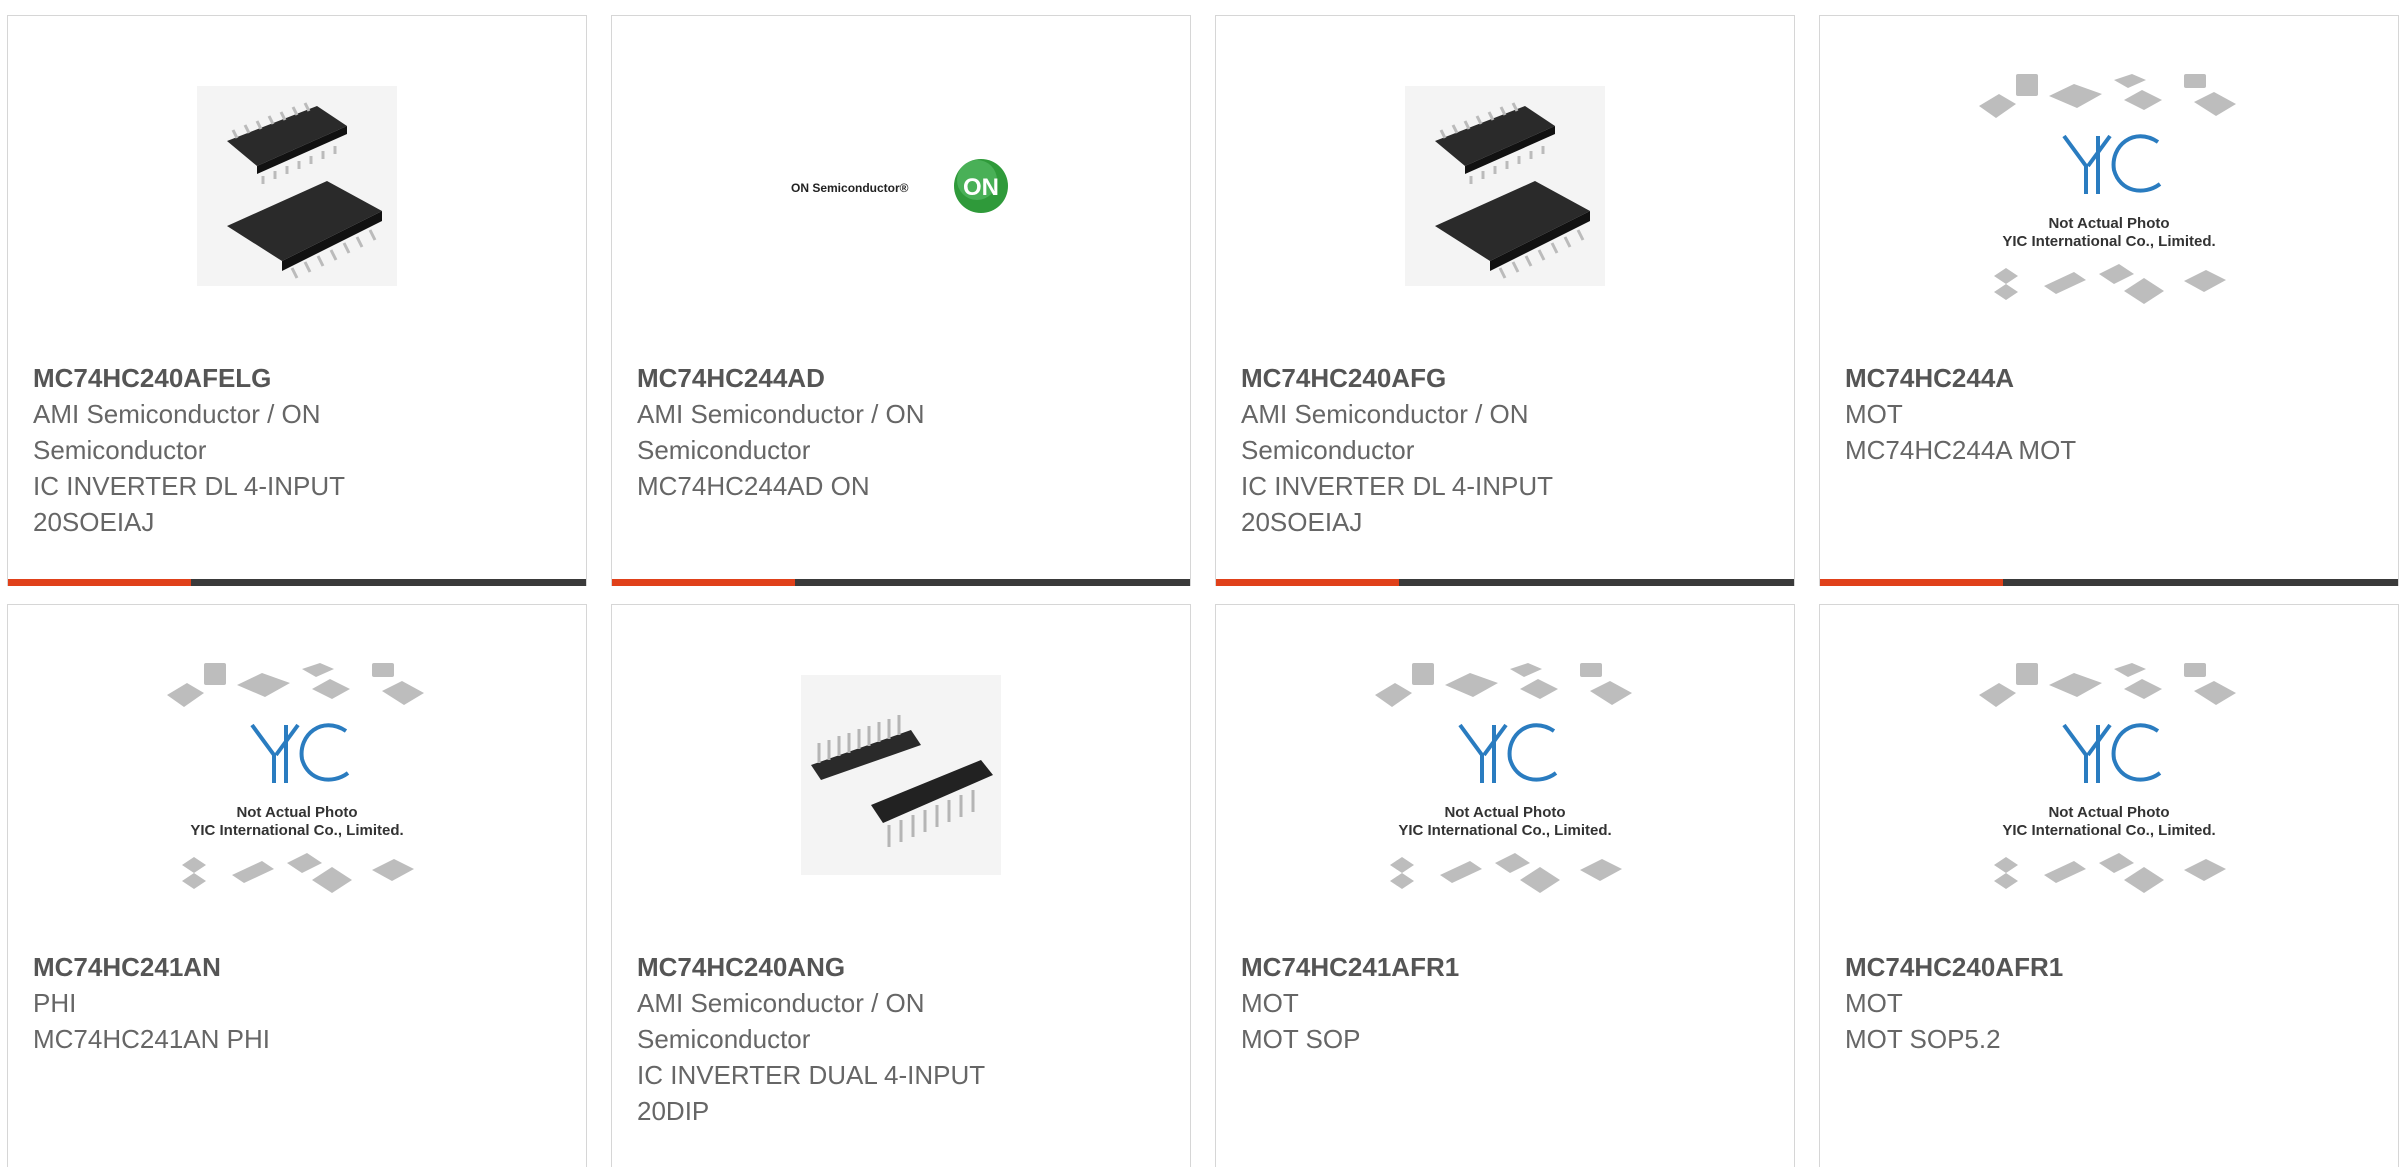  Describe the element at coordinates (901, 967) in the screenshot. I see `part-number: MC74HC240ANG` at that location.